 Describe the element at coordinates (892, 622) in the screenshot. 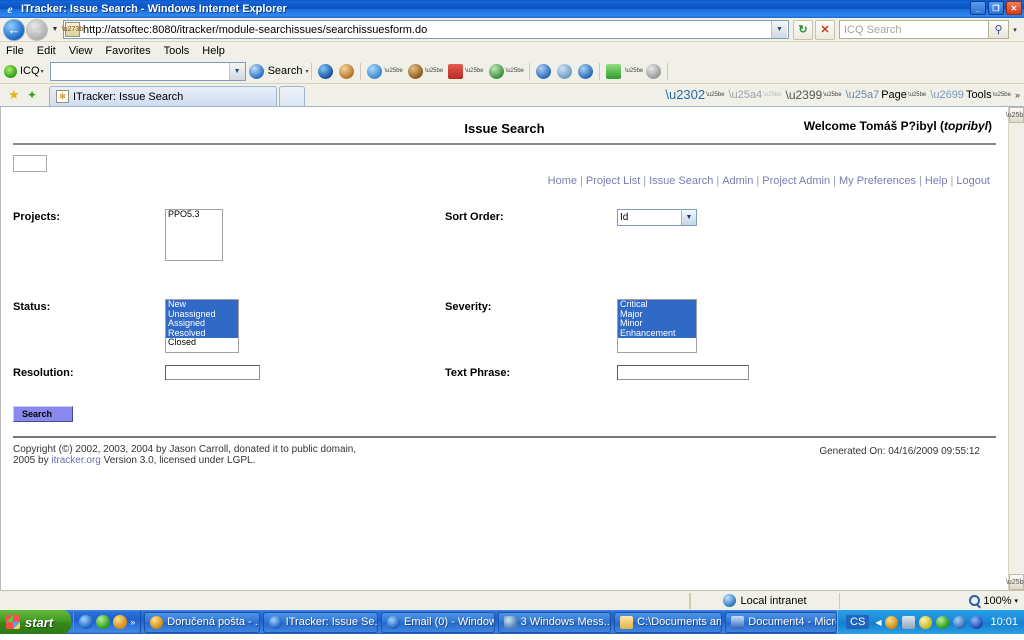

I see `tray-icq-icon` at that location.